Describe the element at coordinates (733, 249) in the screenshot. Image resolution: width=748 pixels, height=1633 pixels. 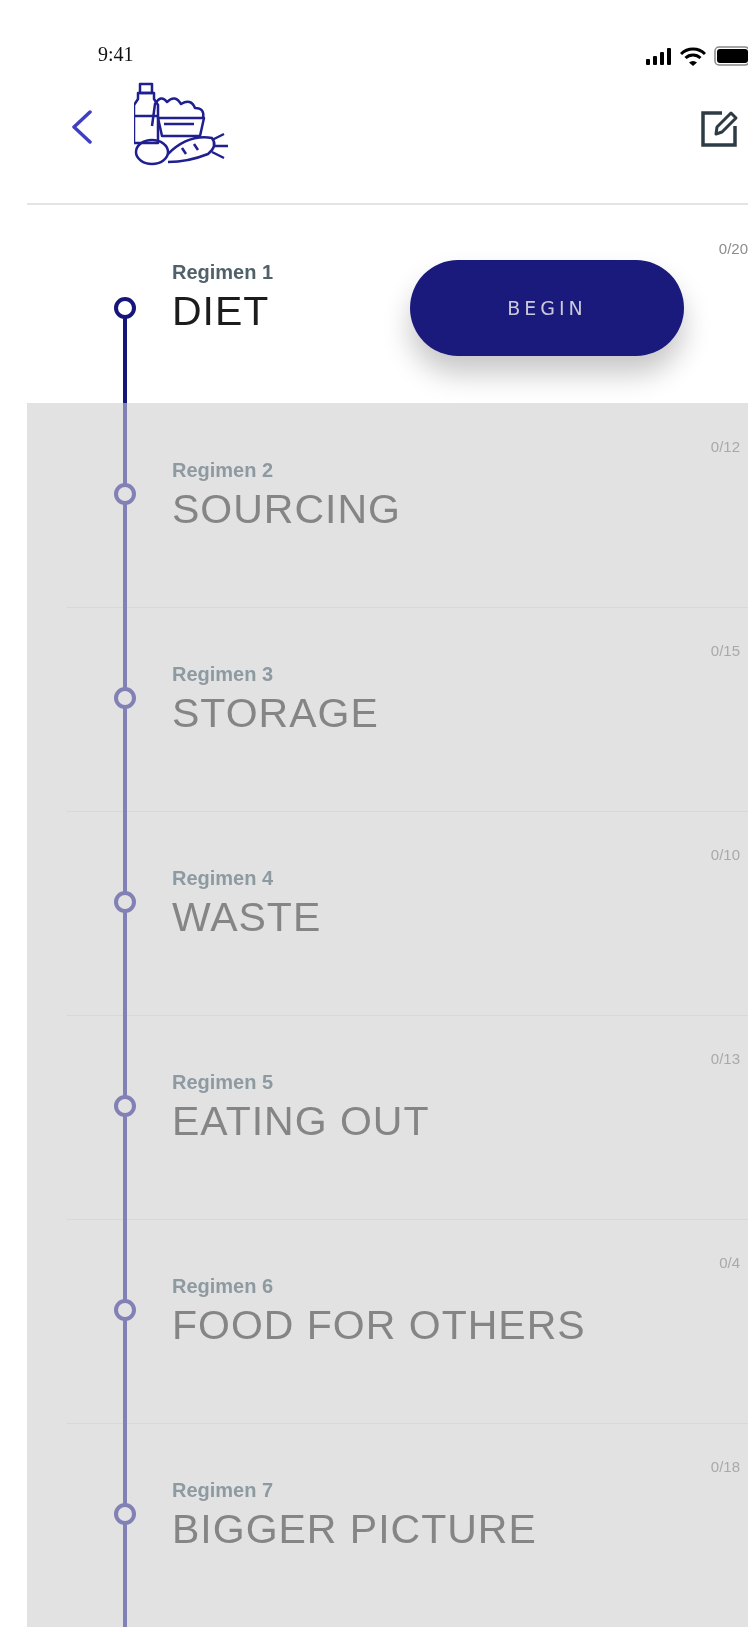
I see `progress-count: 0/20` at that location.